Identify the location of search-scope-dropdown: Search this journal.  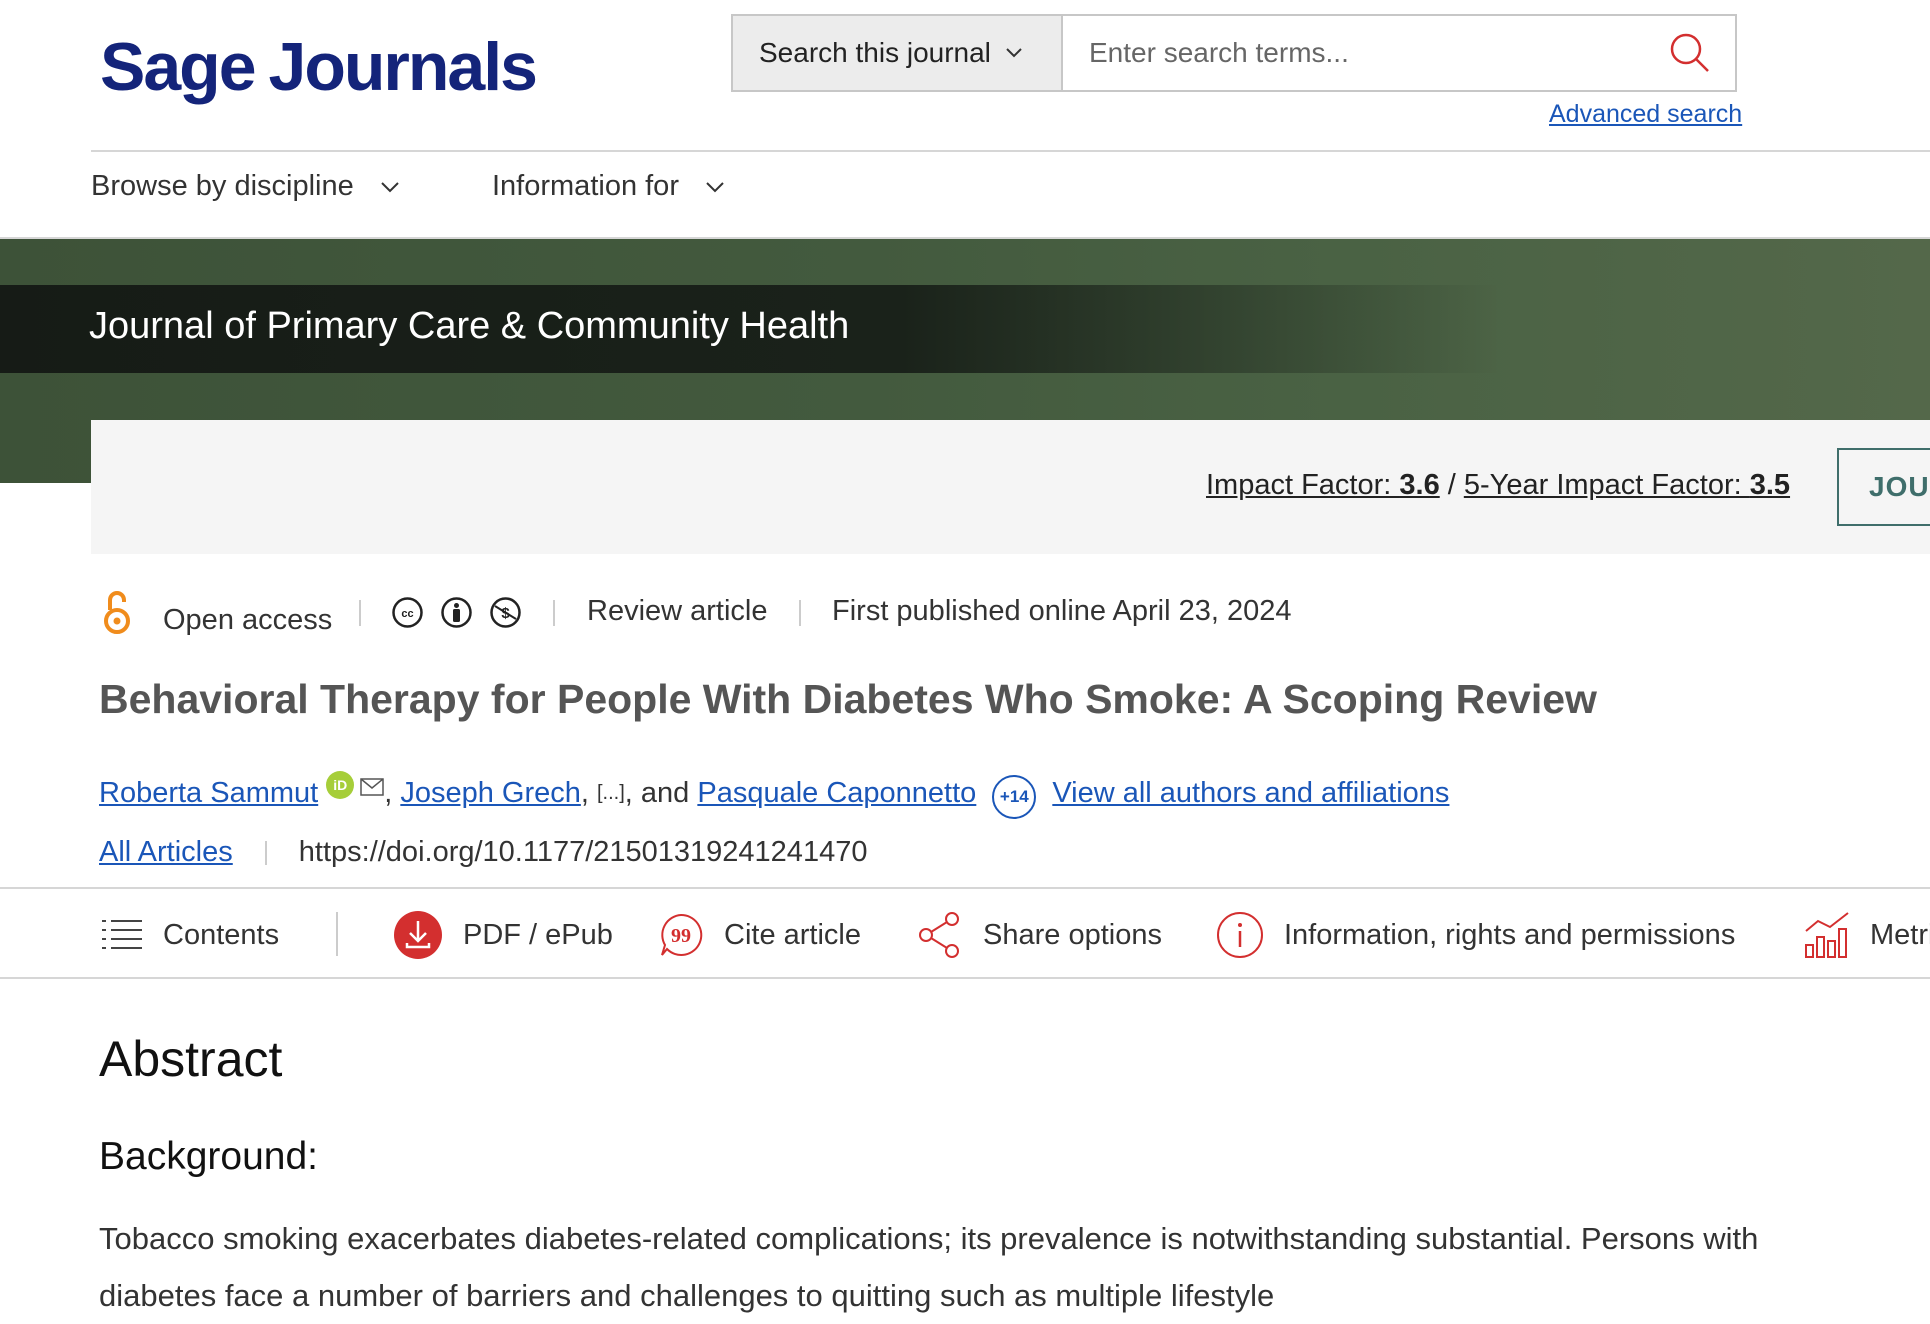
(898, 53).